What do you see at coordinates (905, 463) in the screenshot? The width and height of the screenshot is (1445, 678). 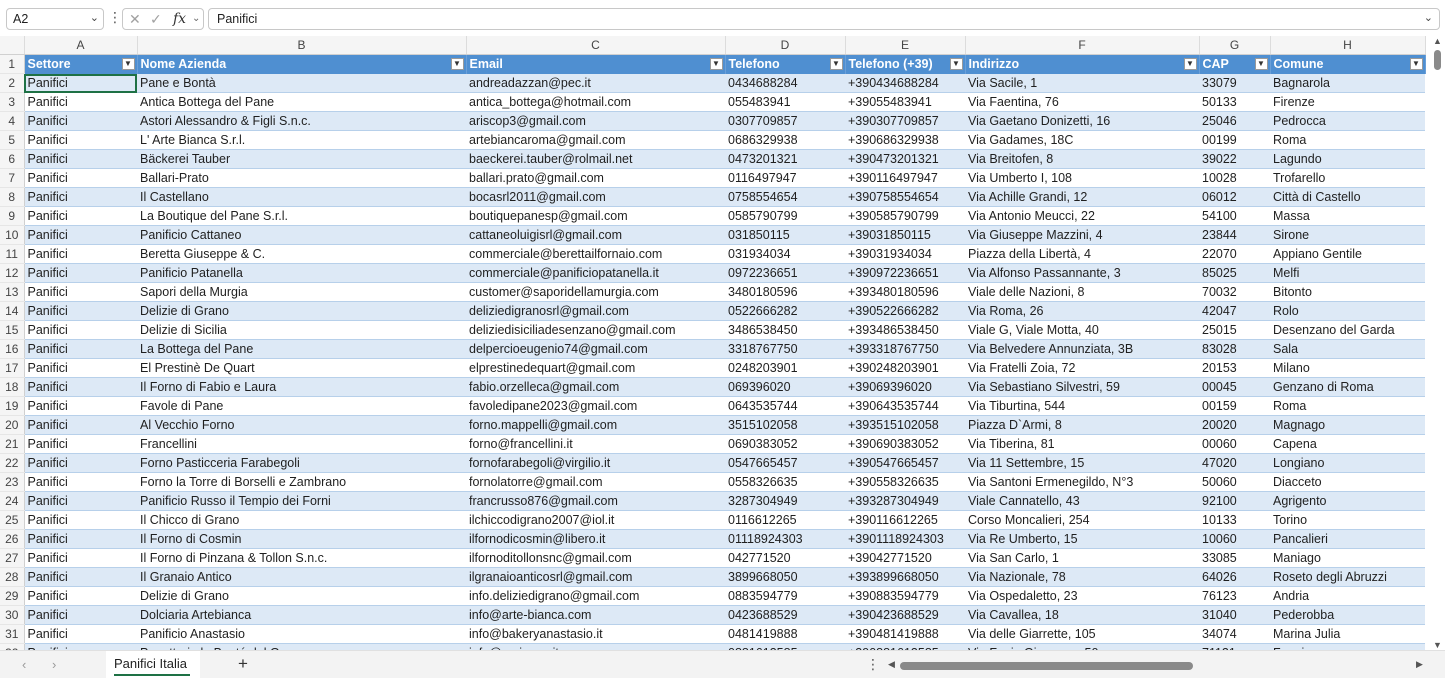 I see `cell: +390547665457` at bounding box center [905, 463].